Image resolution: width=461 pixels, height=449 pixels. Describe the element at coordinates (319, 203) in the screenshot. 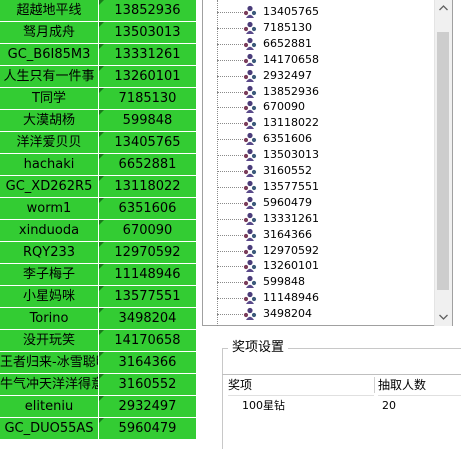

I see `tree-item: 5960479` at that location.